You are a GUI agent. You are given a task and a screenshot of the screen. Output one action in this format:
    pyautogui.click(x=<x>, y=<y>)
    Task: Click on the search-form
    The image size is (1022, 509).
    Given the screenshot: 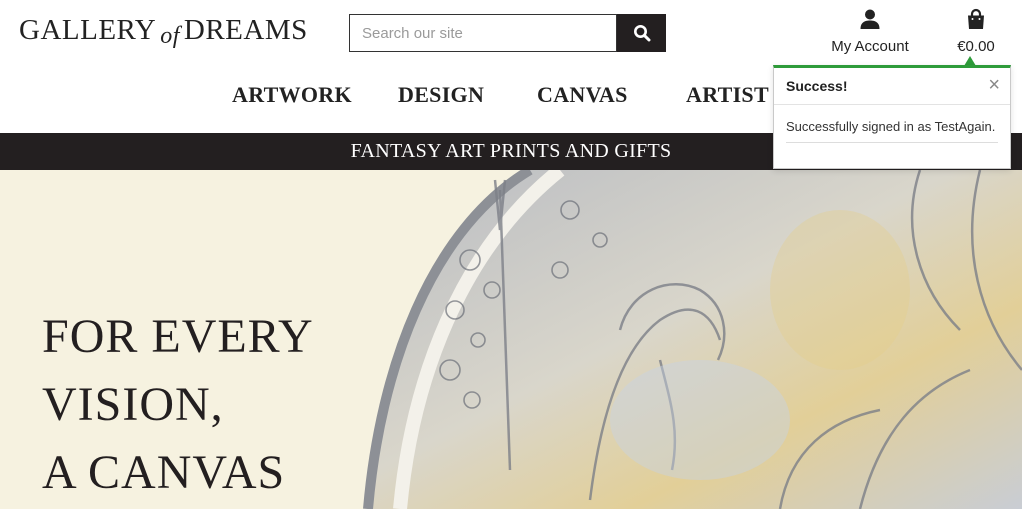 What is the action you would take?
    pyautogui.click(x=507, y=33)
    